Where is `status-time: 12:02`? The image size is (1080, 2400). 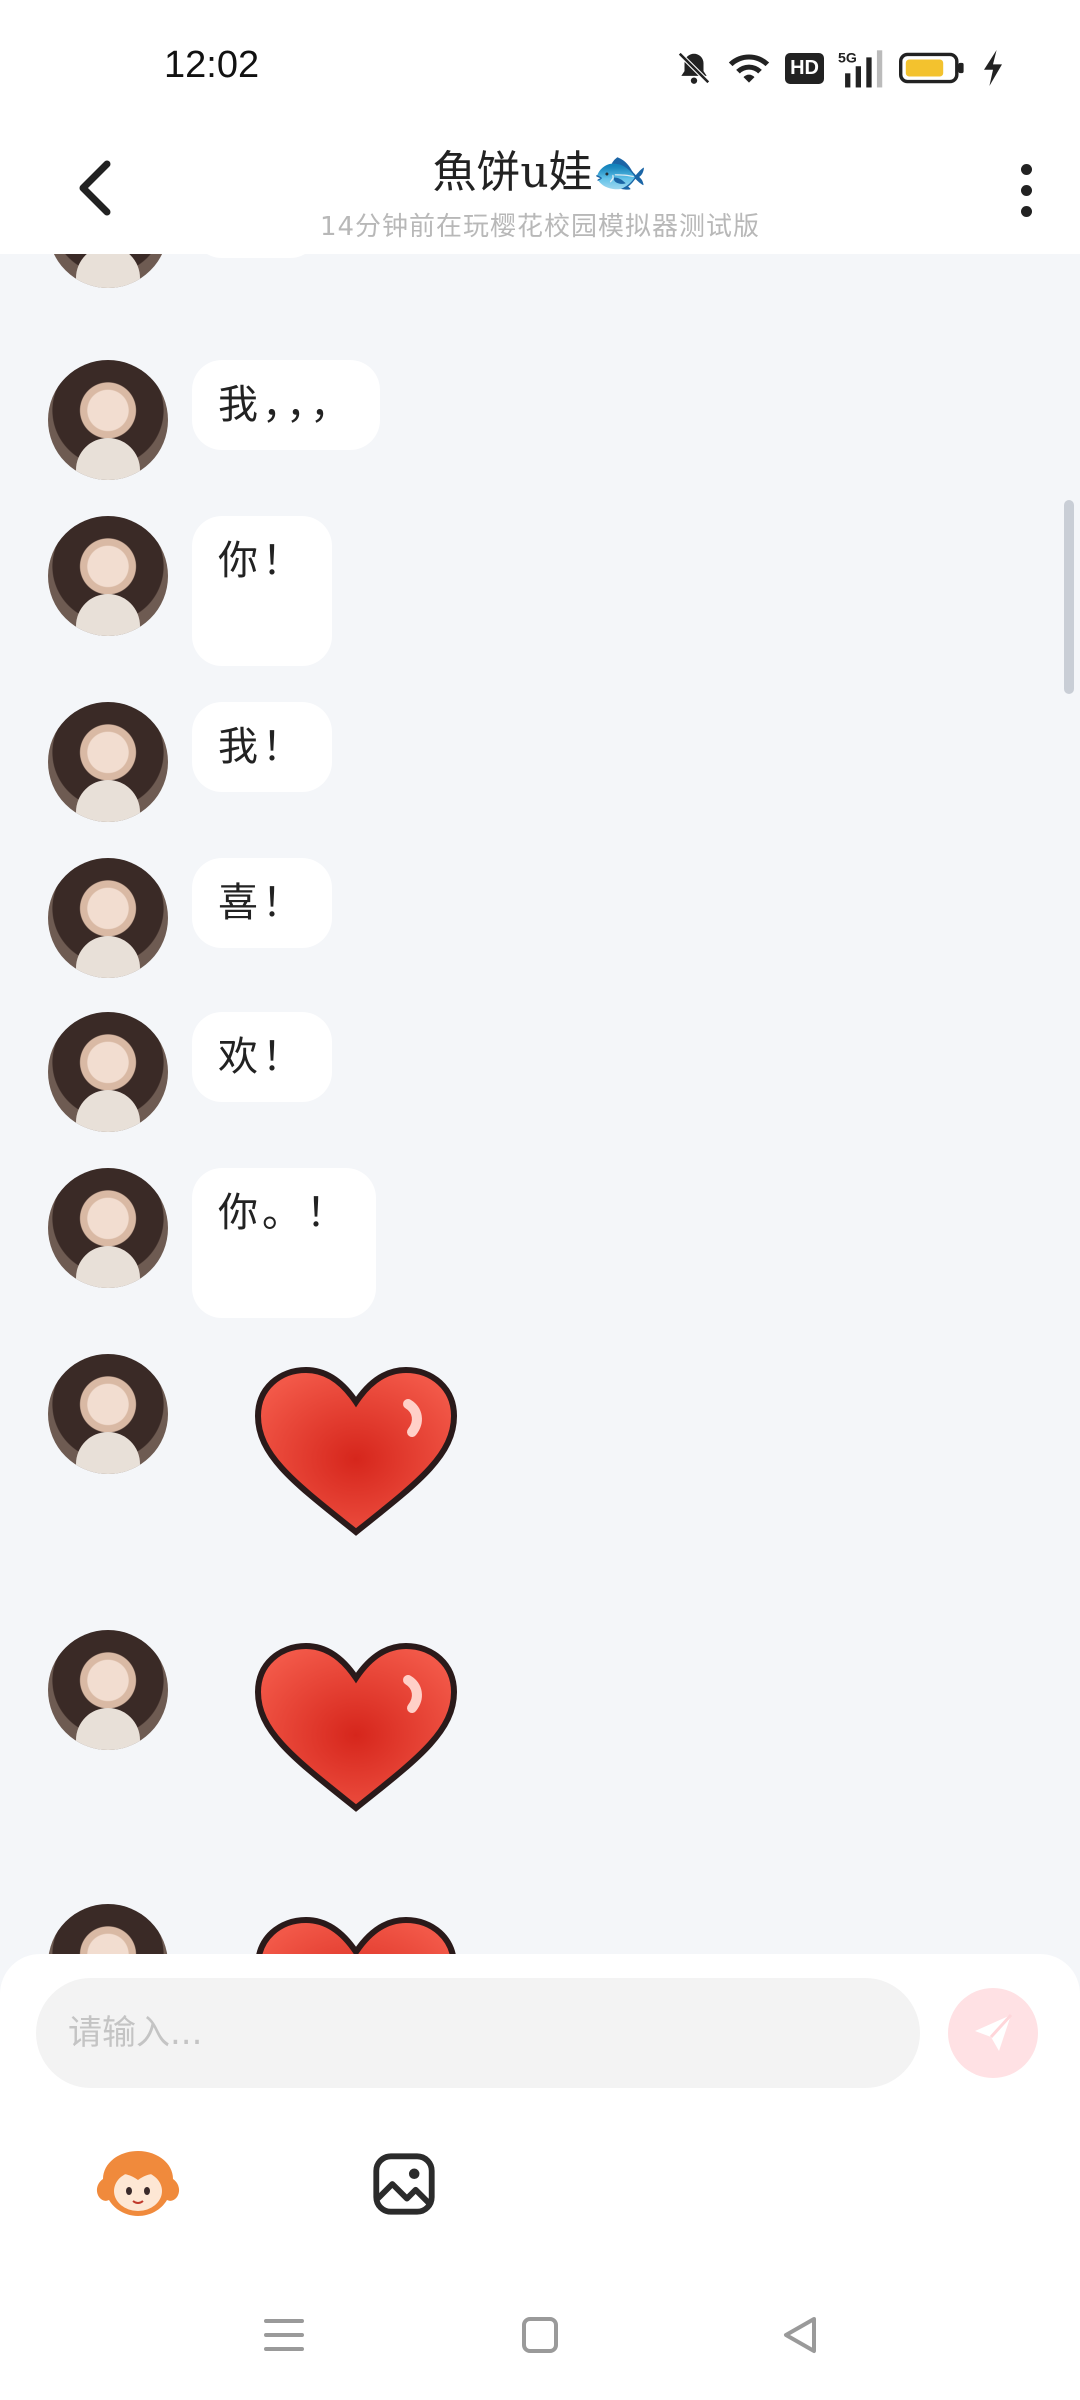
status-time: 12:02 is located at coordinates (212, 65).